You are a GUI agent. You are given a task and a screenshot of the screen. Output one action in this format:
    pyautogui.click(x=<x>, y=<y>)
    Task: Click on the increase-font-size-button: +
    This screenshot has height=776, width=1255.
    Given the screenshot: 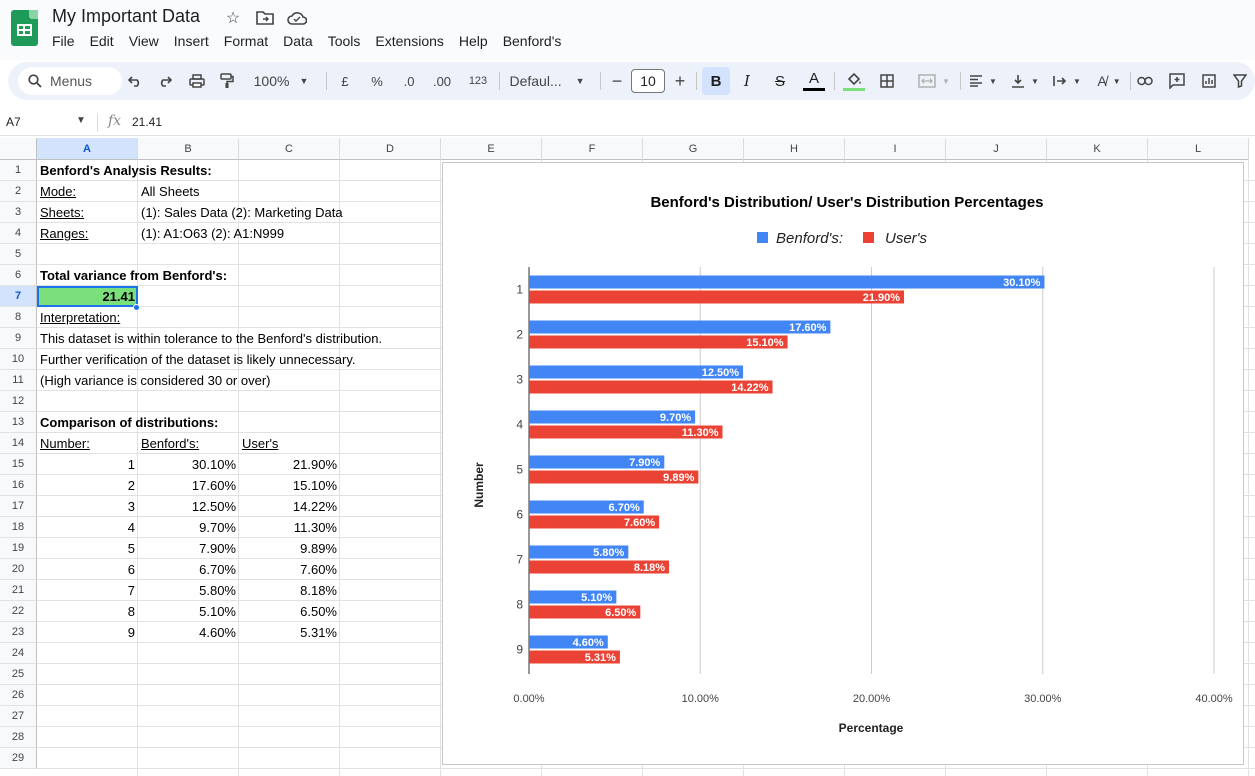 What is the action you would take?
    pyautogui.click(x=680, y=81)
    